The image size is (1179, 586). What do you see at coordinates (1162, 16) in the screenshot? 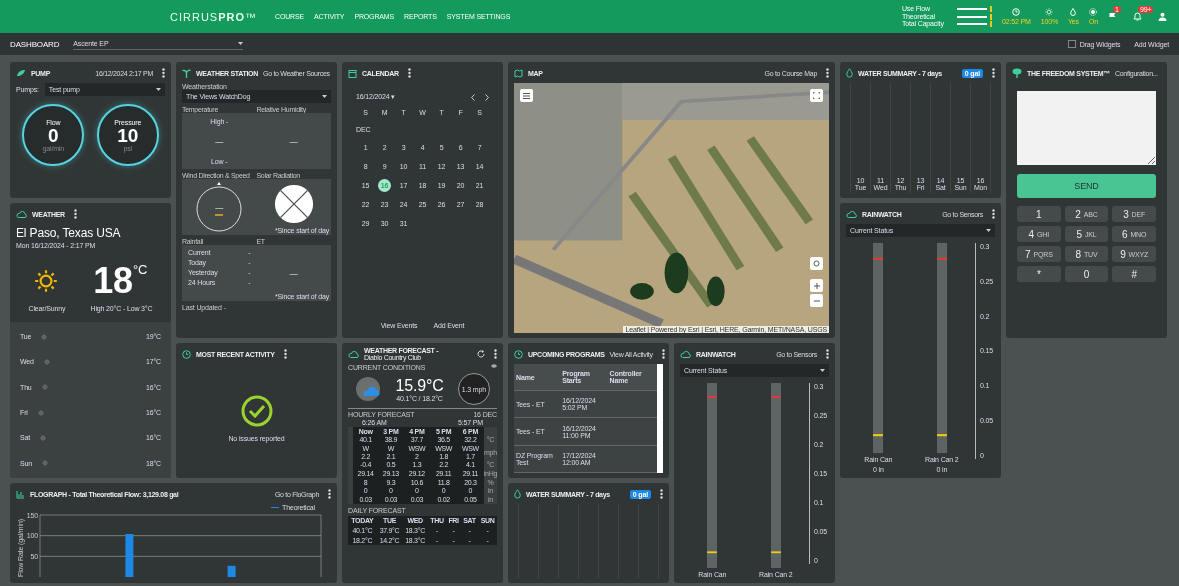
I see `user-icon` at bounding box center [1162, 16].